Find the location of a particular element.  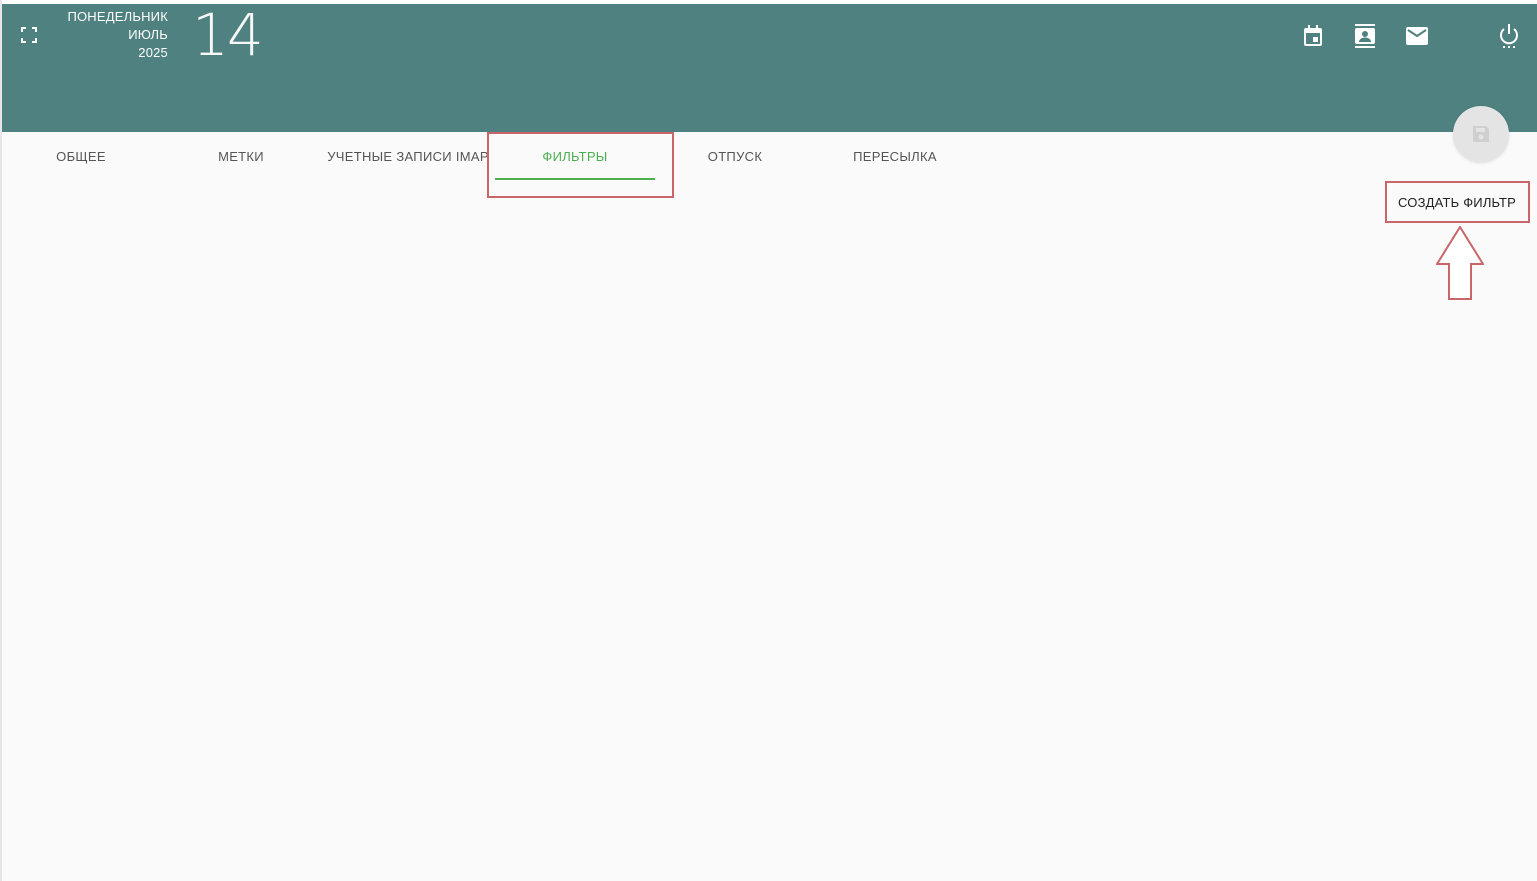

tab-filters: ФИЛЬТРЫ is located at coordinates (575, 156).